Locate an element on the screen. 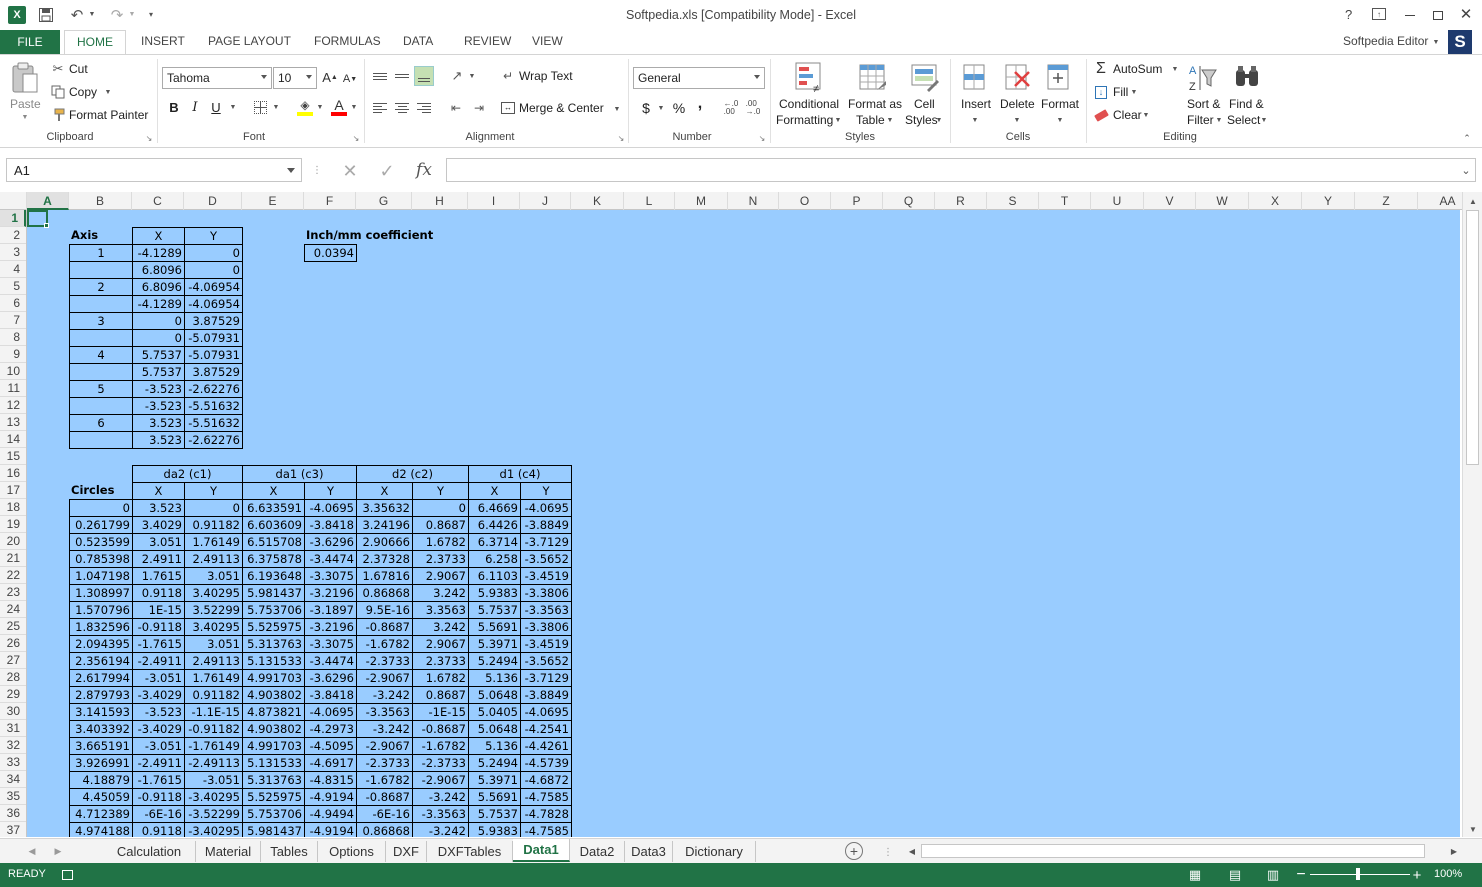 The image size is (1482, 887). circles-value-cell: 5.0648 is located at coordinates (494, 729).